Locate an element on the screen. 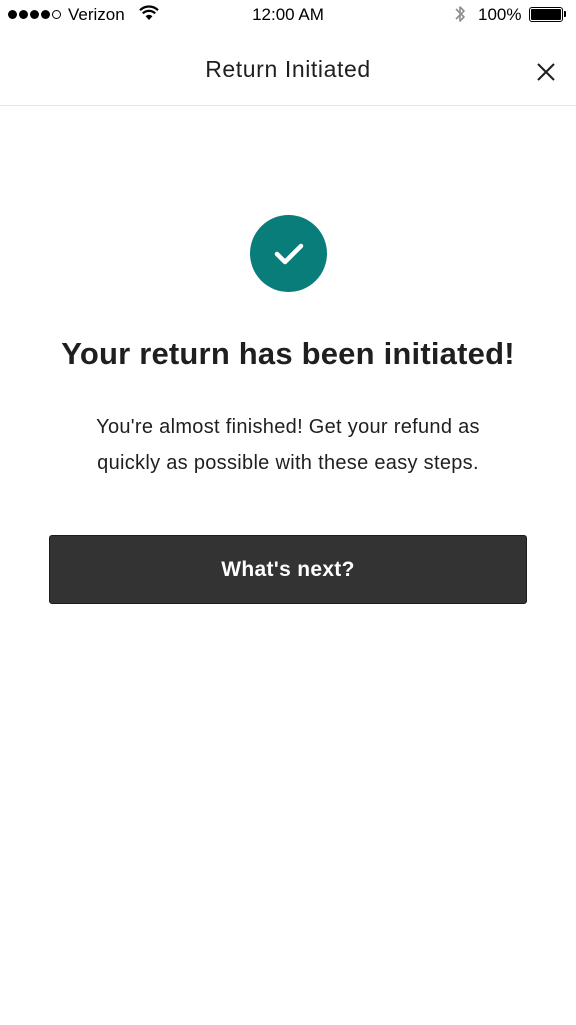  header: Return Initiated is located at coordinates (288, 68).